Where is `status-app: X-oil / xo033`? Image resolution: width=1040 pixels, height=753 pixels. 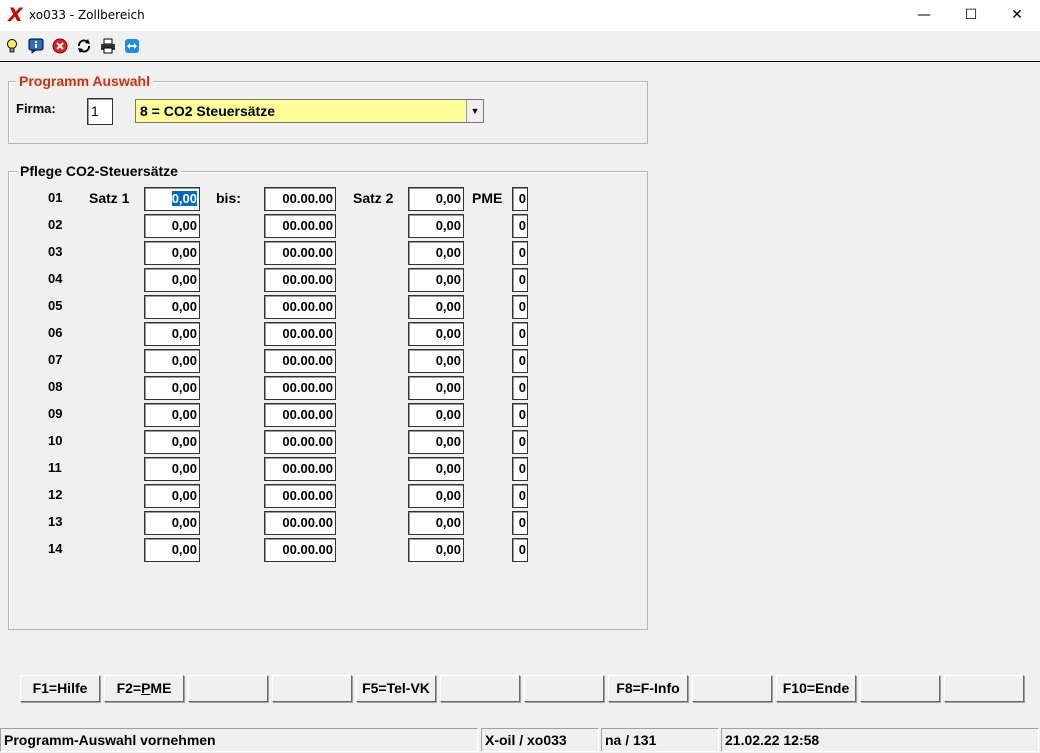
status-app: X-oil / xo033 is located at coordinates (540, 740).